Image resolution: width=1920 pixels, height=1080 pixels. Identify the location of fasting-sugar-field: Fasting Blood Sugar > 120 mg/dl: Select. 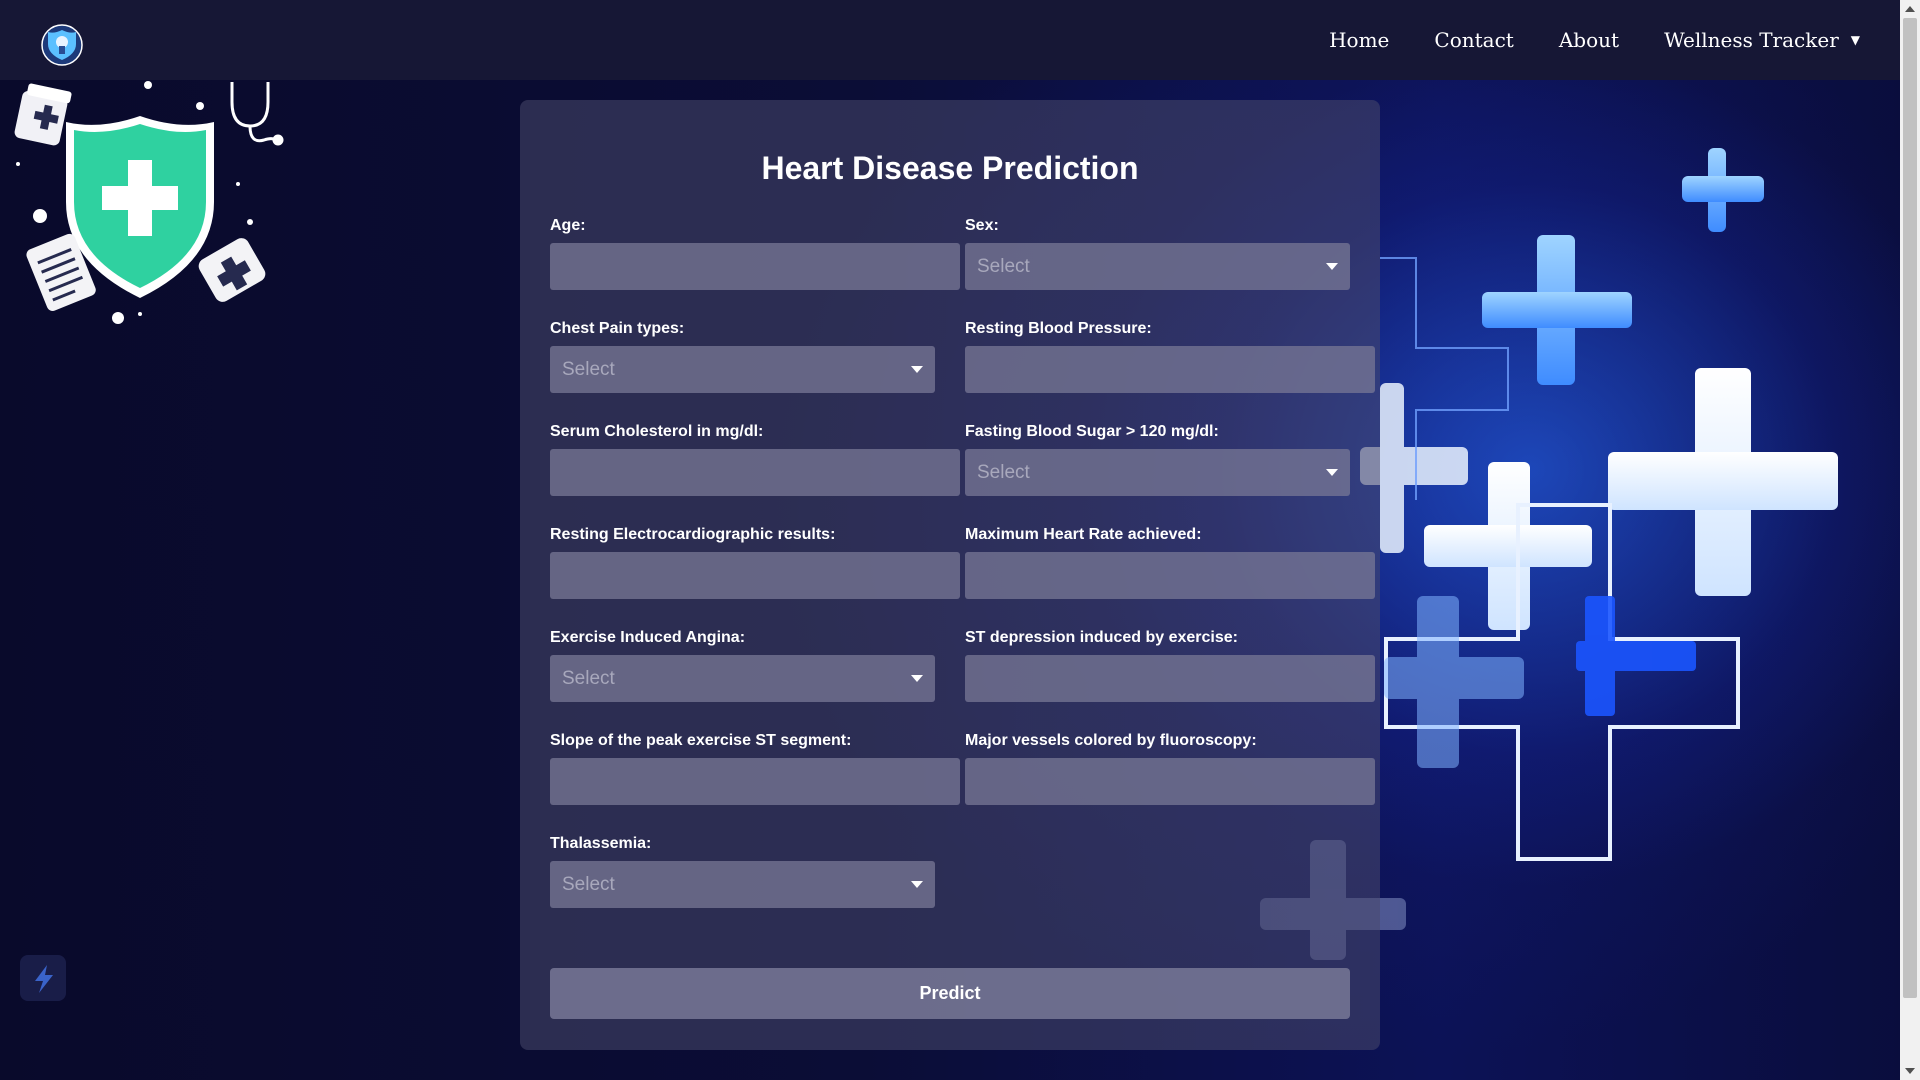
(1157, 459).